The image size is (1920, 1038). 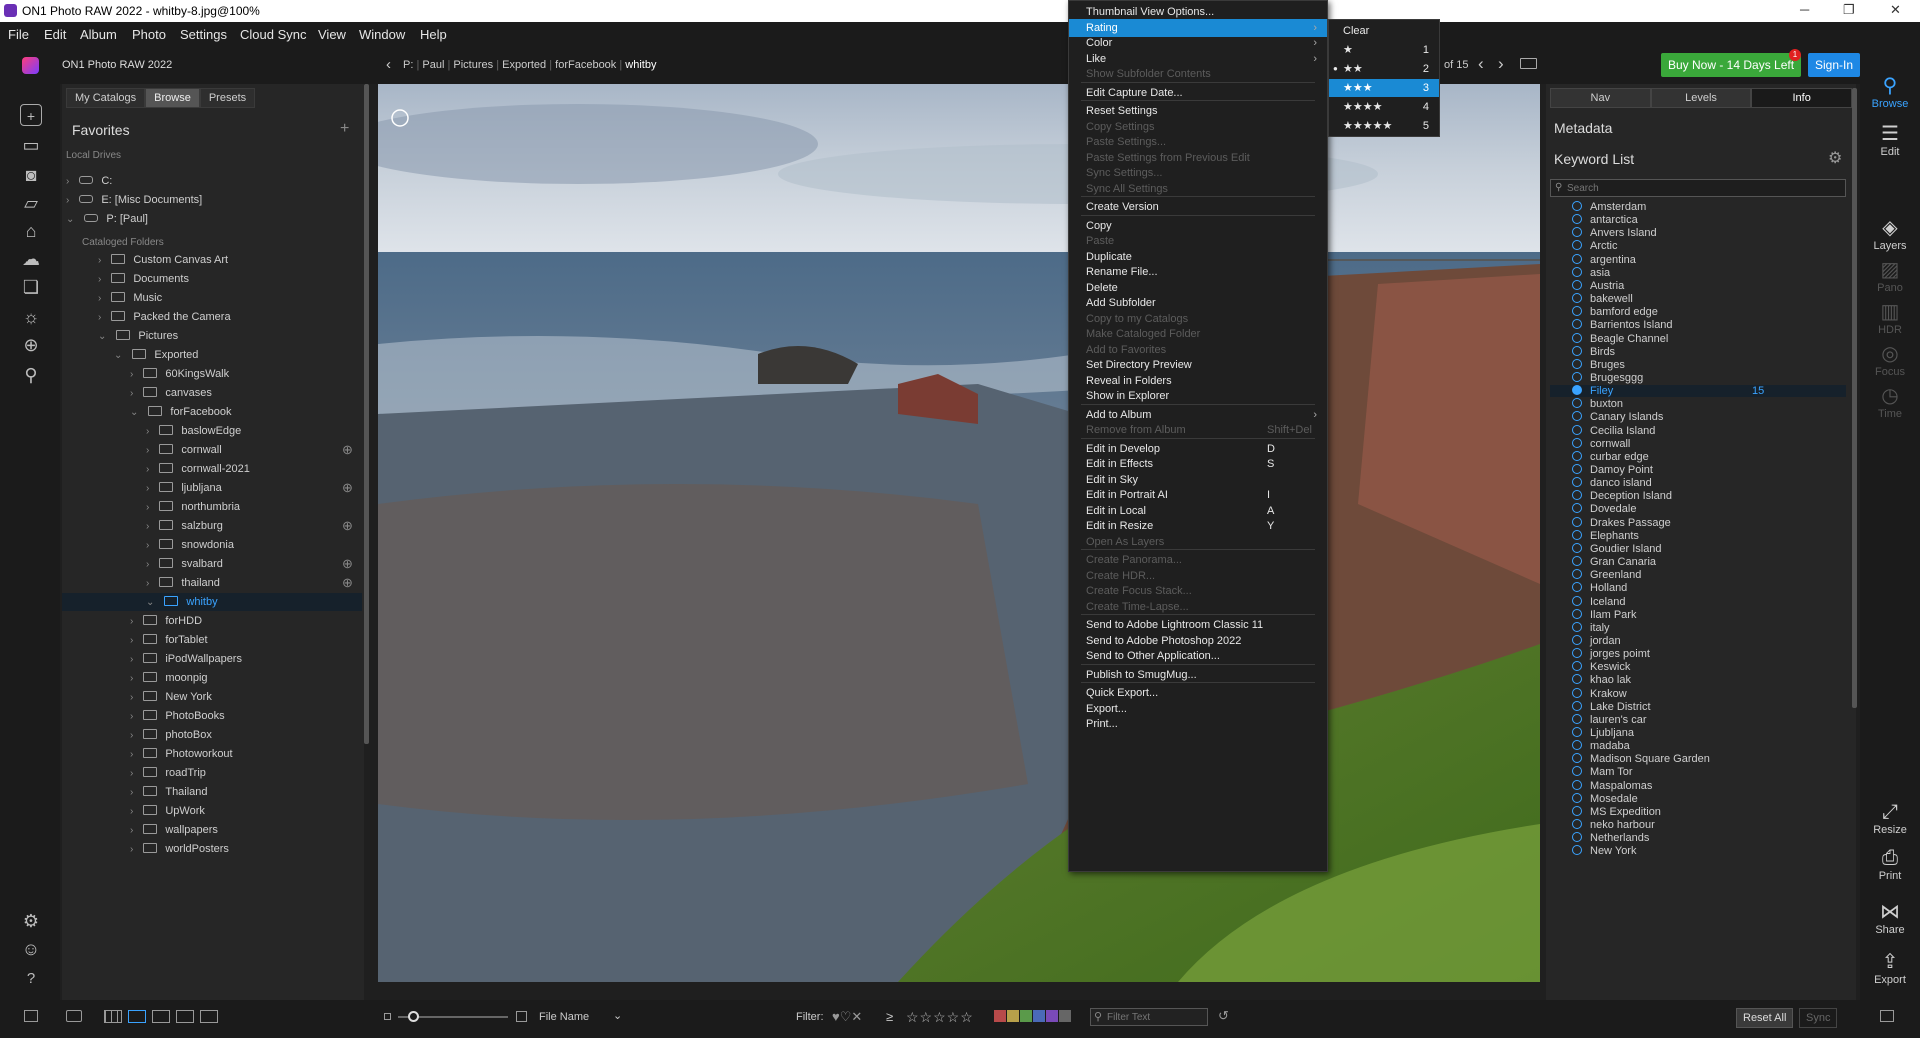 What do you see at coordinates (1890, 864) in the screenshot?
I see `module-print: ⎙ Print` at bounding box center [1890, 864].